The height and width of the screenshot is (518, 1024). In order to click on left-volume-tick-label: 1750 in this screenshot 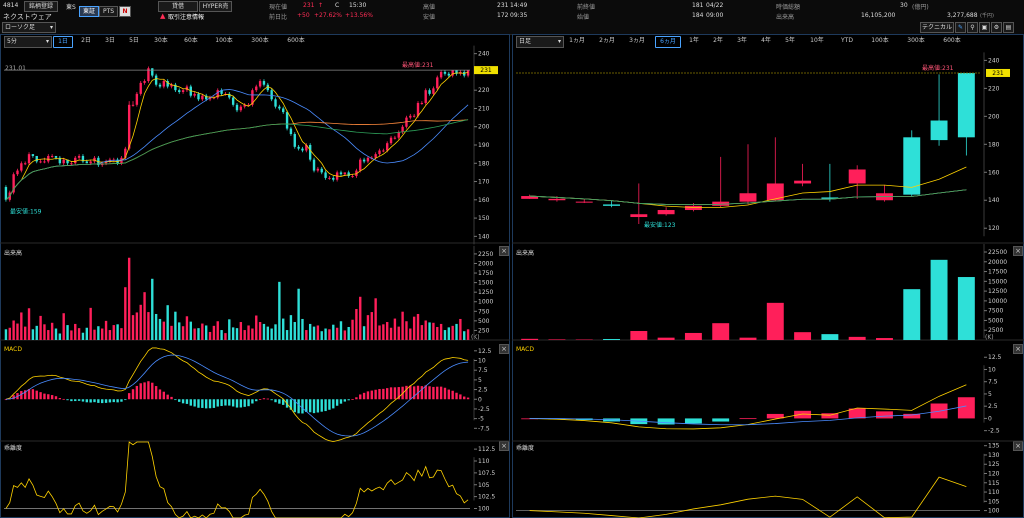, I will do `click(485, 273)`.